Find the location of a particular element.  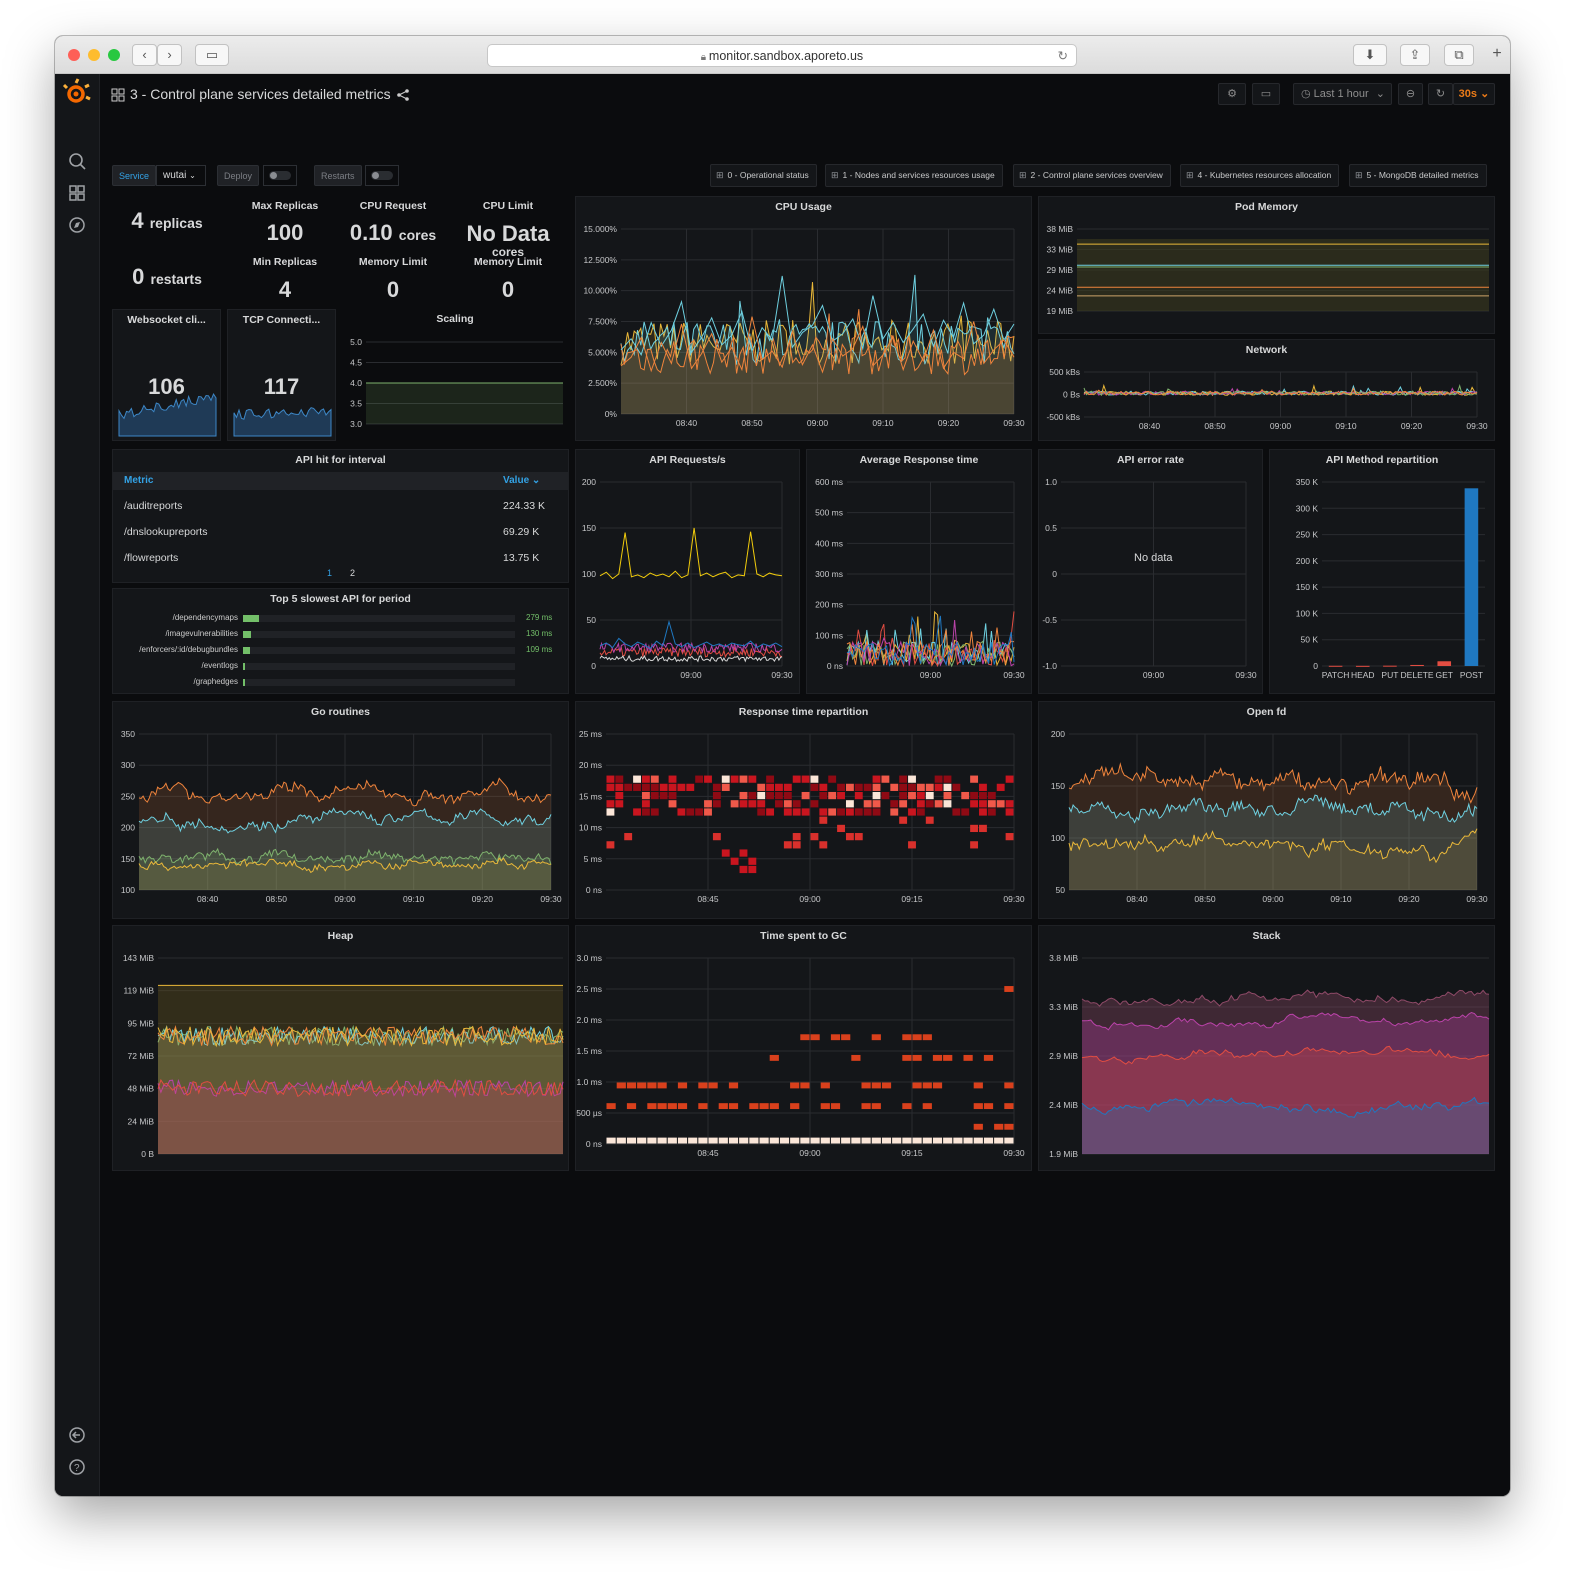

downloads-button: ⬇ is located at coordinates (1370, 55).